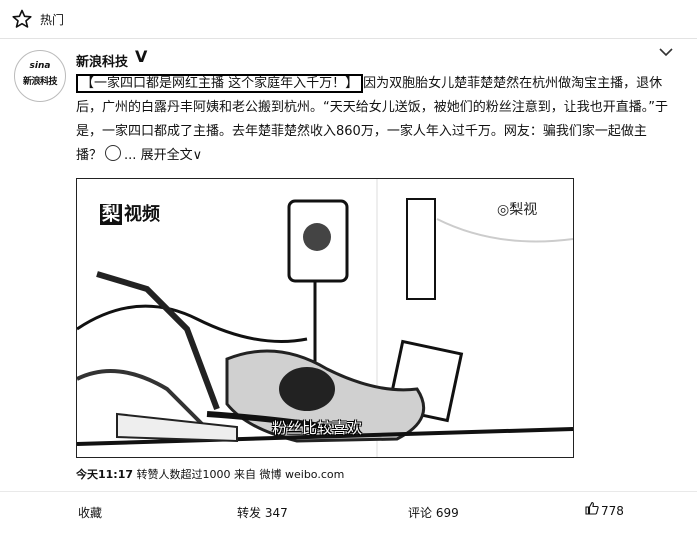 The width and height of the screenshot is (697, 535). I want to click on avatar-line-2: 新浪科技, so click(40, 82).